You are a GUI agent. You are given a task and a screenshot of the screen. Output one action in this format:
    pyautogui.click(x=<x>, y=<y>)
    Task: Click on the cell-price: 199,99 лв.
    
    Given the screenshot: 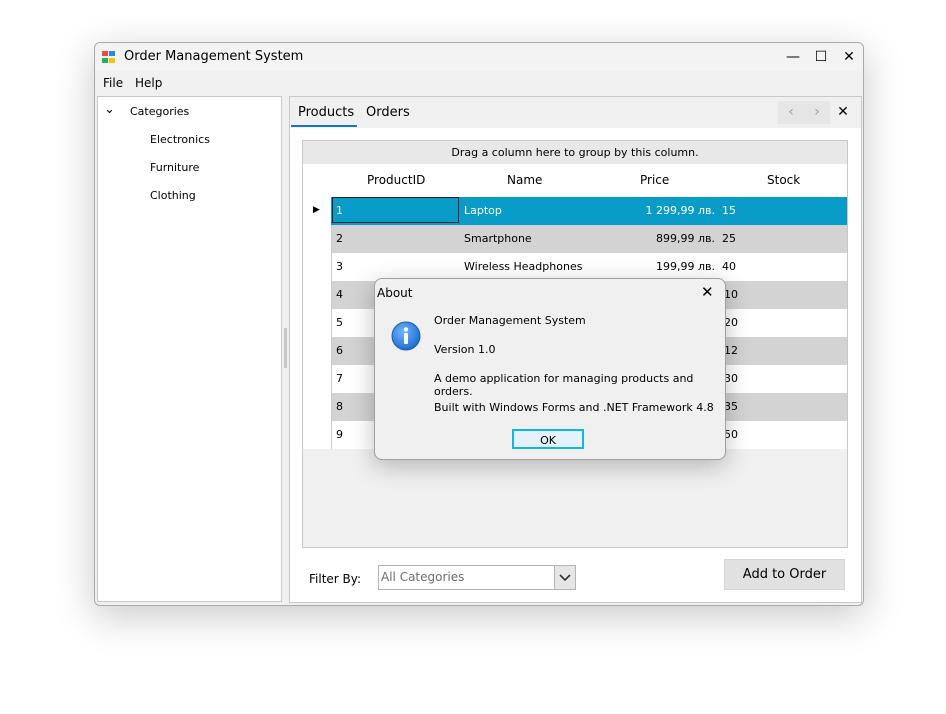 What is the action you would take?
    pyautogui.click(x=685, y=266)
    